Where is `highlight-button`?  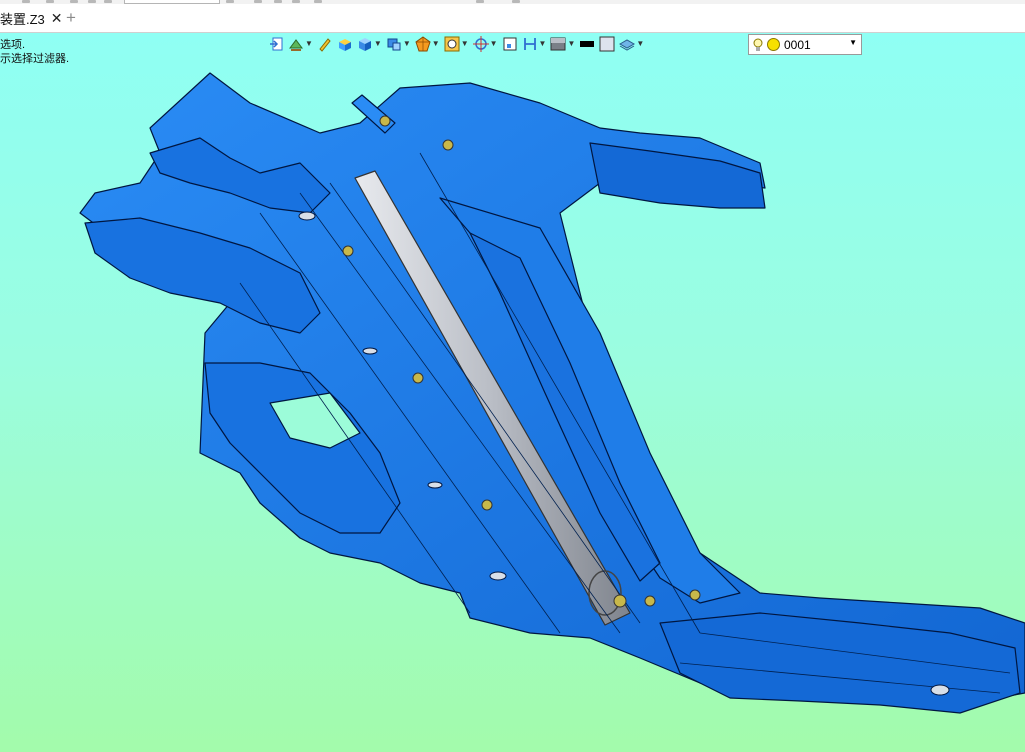 highlight-button is located at coordinates (325, 44).